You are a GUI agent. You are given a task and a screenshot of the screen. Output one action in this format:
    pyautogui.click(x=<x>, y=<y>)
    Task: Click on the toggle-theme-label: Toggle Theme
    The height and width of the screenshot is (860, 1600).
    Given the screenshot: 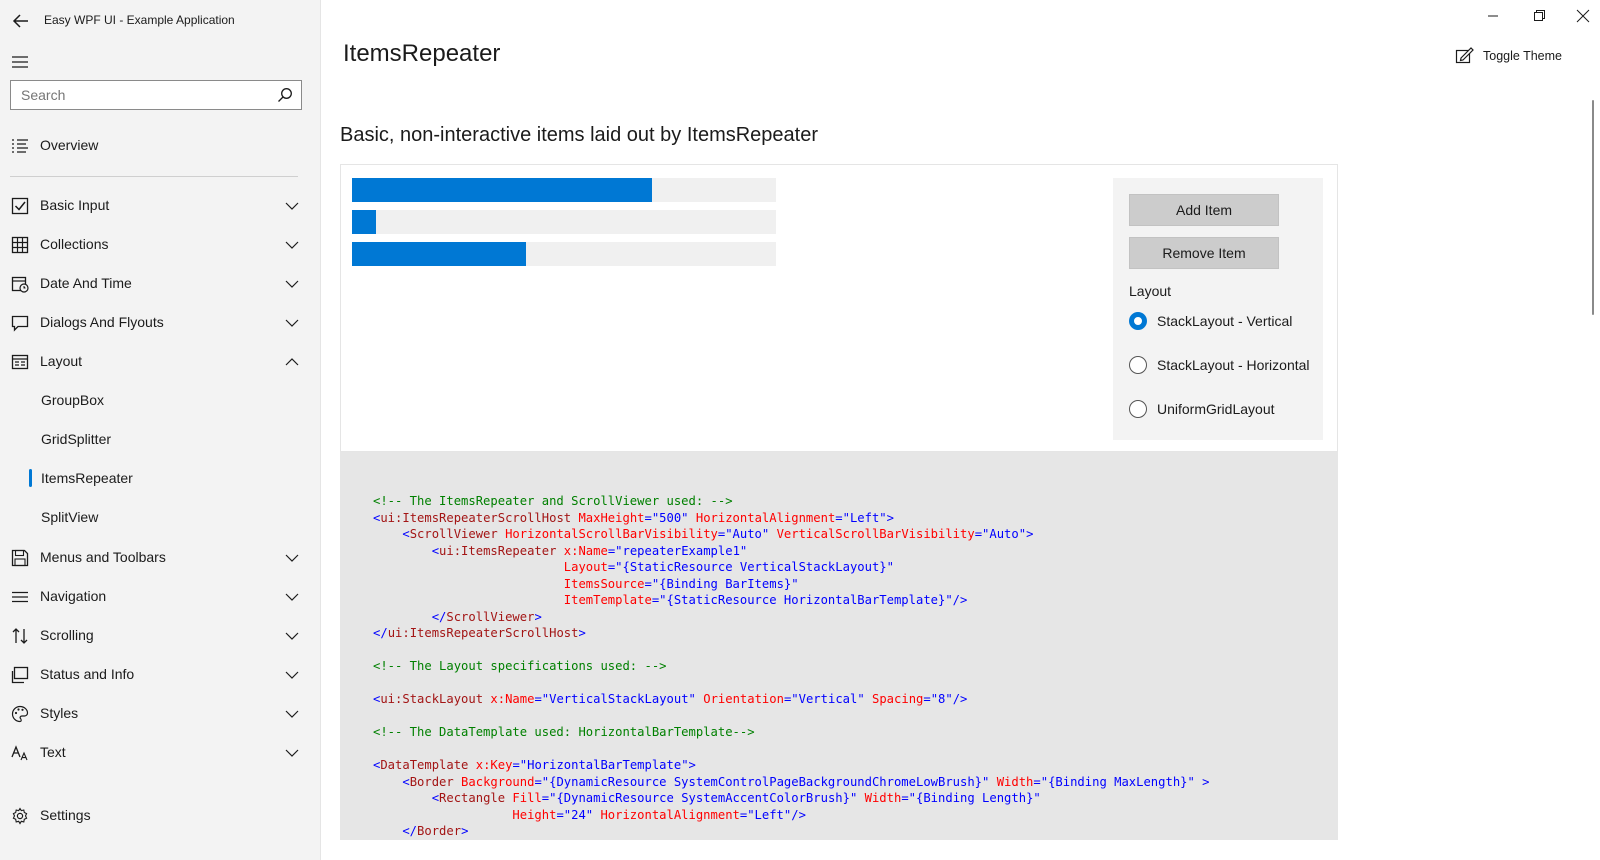 What is the action you would take?
    pyautogui.click(x=1522, y=56)
    